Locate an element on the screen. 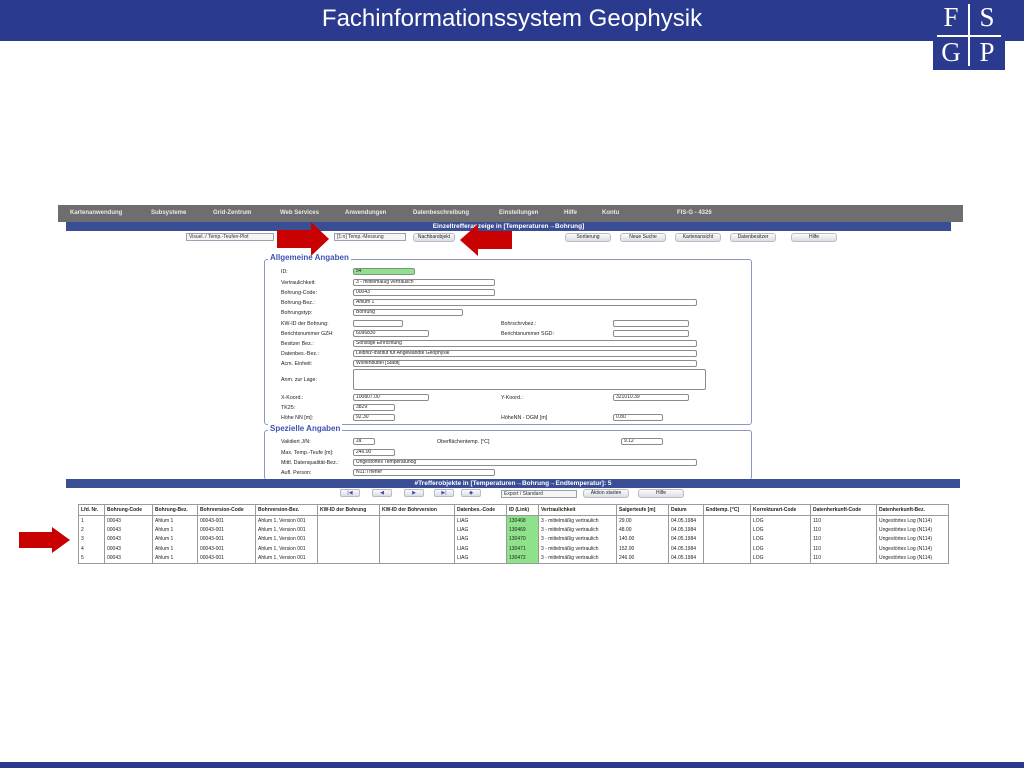  nachbarobjekt-button: Nachbarobjekt is located at coordinates (434, 237).